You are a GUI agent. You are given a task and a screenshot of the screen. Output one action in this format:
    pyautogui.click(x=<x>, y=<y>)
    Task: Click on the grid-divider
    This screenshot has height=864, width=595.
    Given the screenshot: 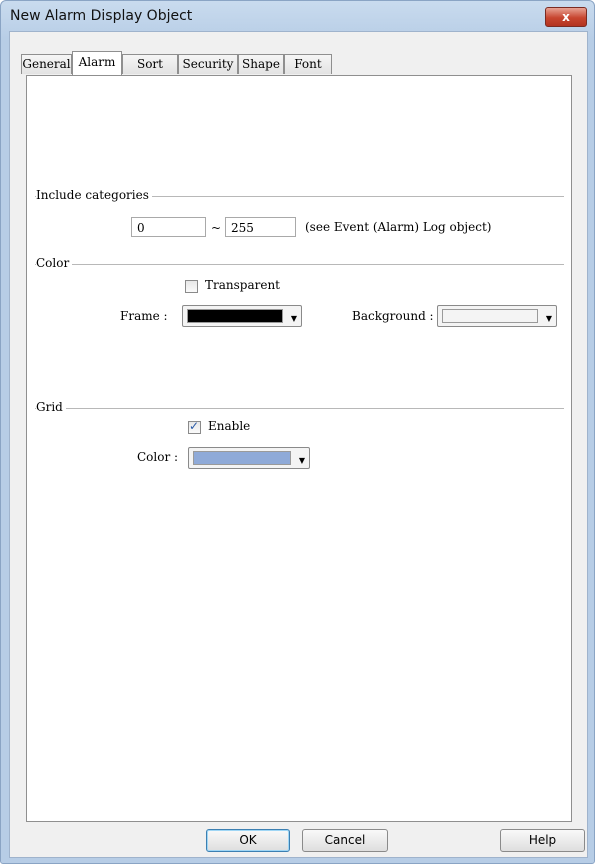 What is the action you would take?
    pyautogui.click(x=299, y=408)
    